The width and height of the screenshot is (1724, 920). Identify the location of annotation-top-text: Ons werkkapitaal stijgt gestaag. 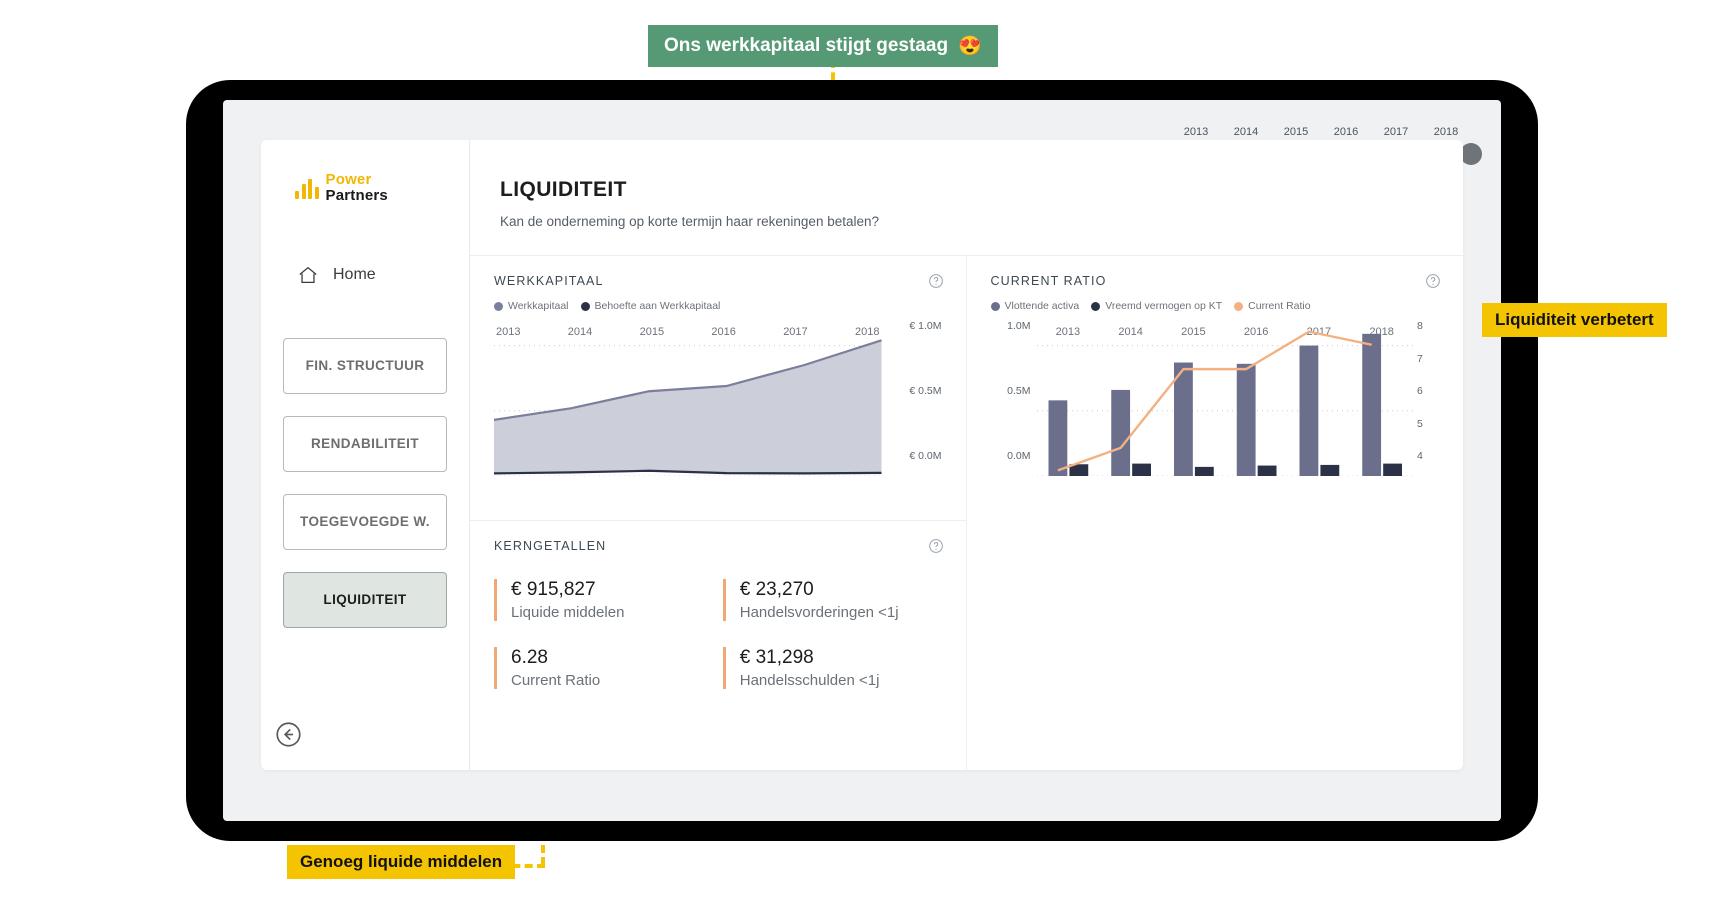
(806, 45).